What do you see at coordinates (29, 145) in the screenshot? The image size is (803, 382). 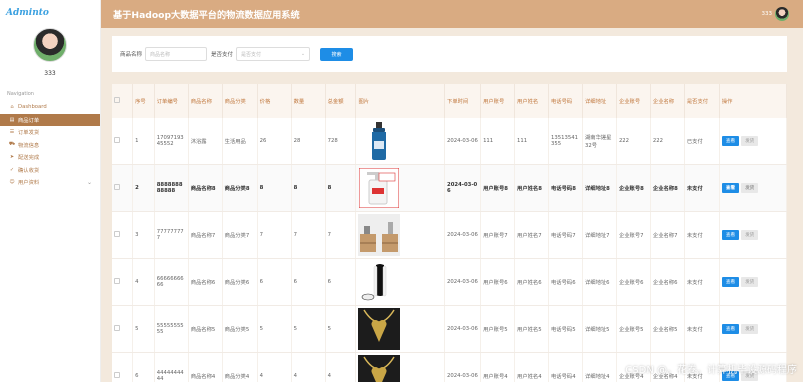 I see `sidebar-item-label: 物流信息` at bounding box center [29, 145].